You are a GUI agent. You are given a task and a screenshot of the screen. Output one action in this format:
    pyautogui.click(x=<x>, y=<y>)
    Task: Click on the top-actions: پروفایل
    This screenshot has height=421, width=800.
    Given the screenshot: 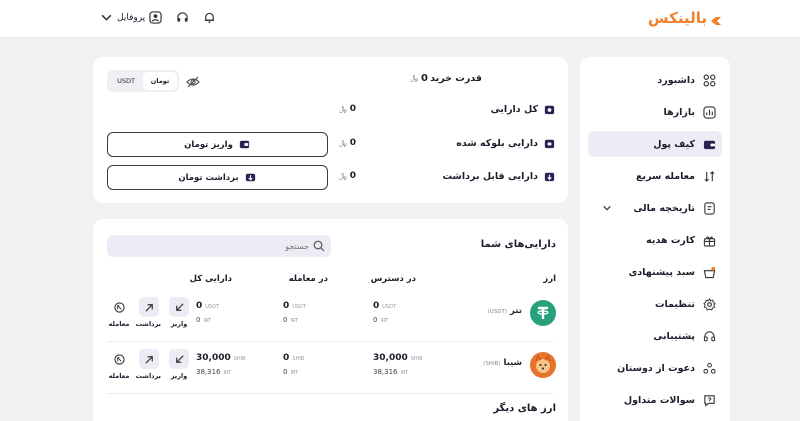 What is the action you would take?
    pyautogui.click(x=158, y=17)
    